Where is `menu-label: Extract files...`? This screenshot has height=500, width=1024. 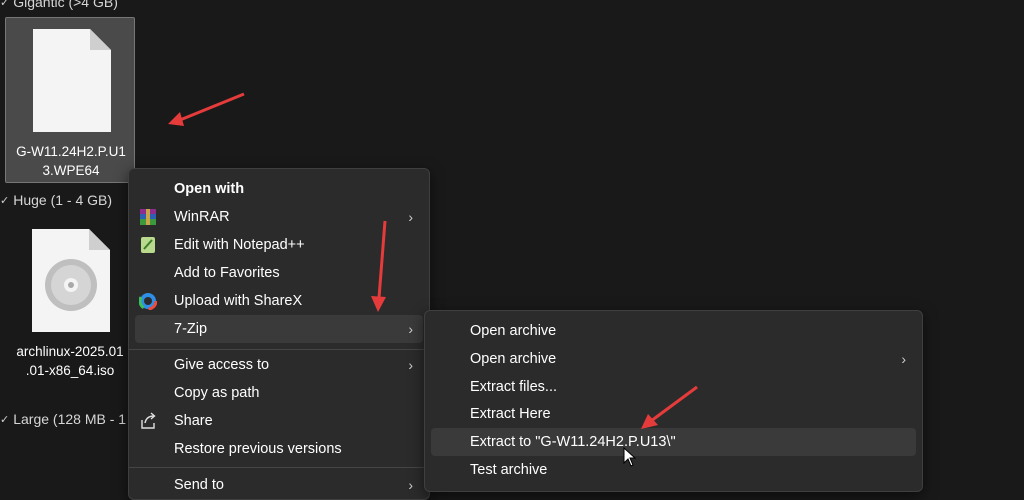
menu-label: Extract files... is located at coordinates (514, 387).